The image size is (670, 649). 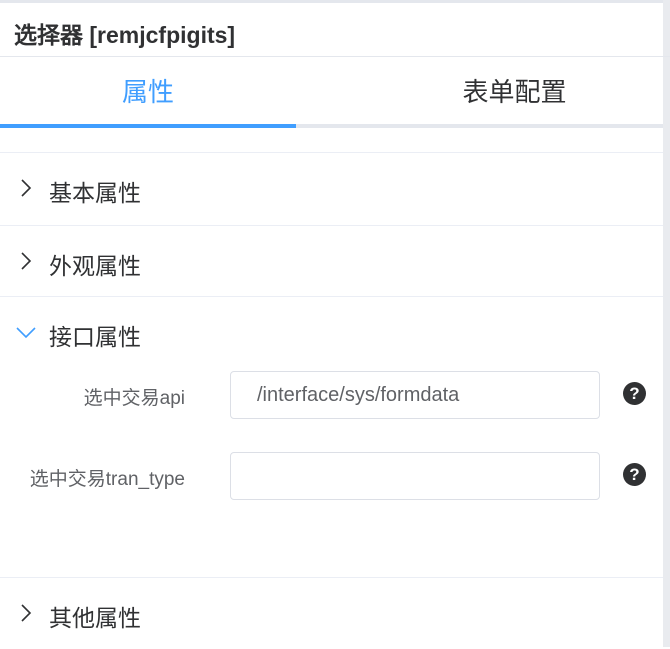 I want to click on section-label: 基本属性, so click(x=95, y=193).